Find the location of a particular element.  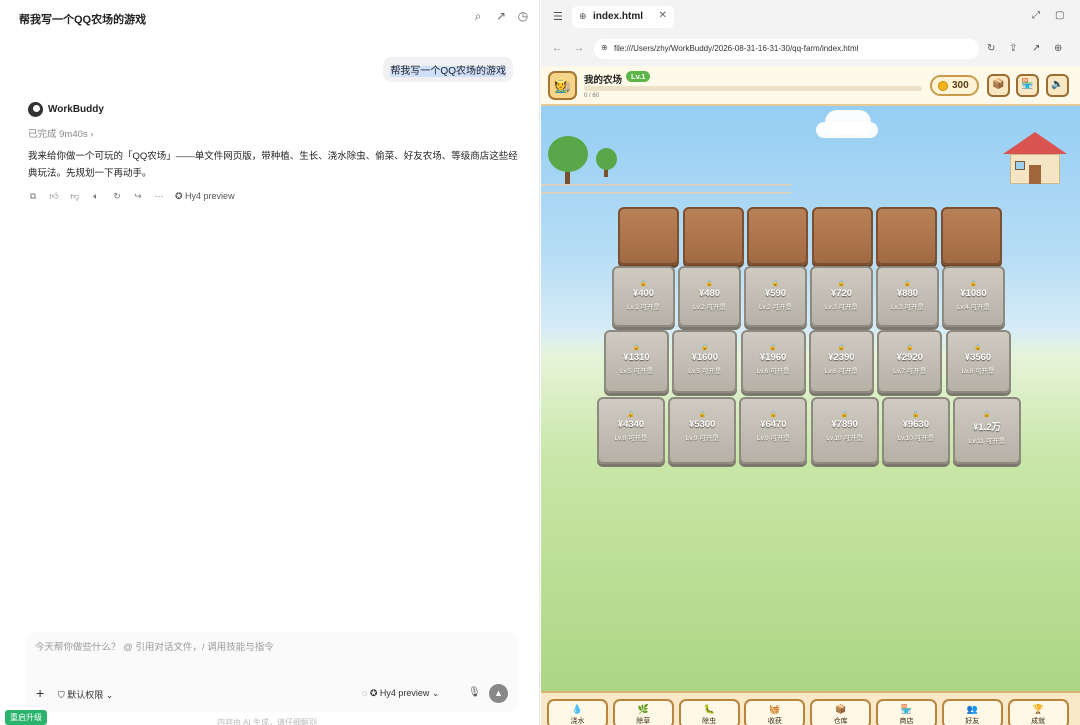

model-tag: ✪ Hy4 preview is located at coordinates (205, 196).